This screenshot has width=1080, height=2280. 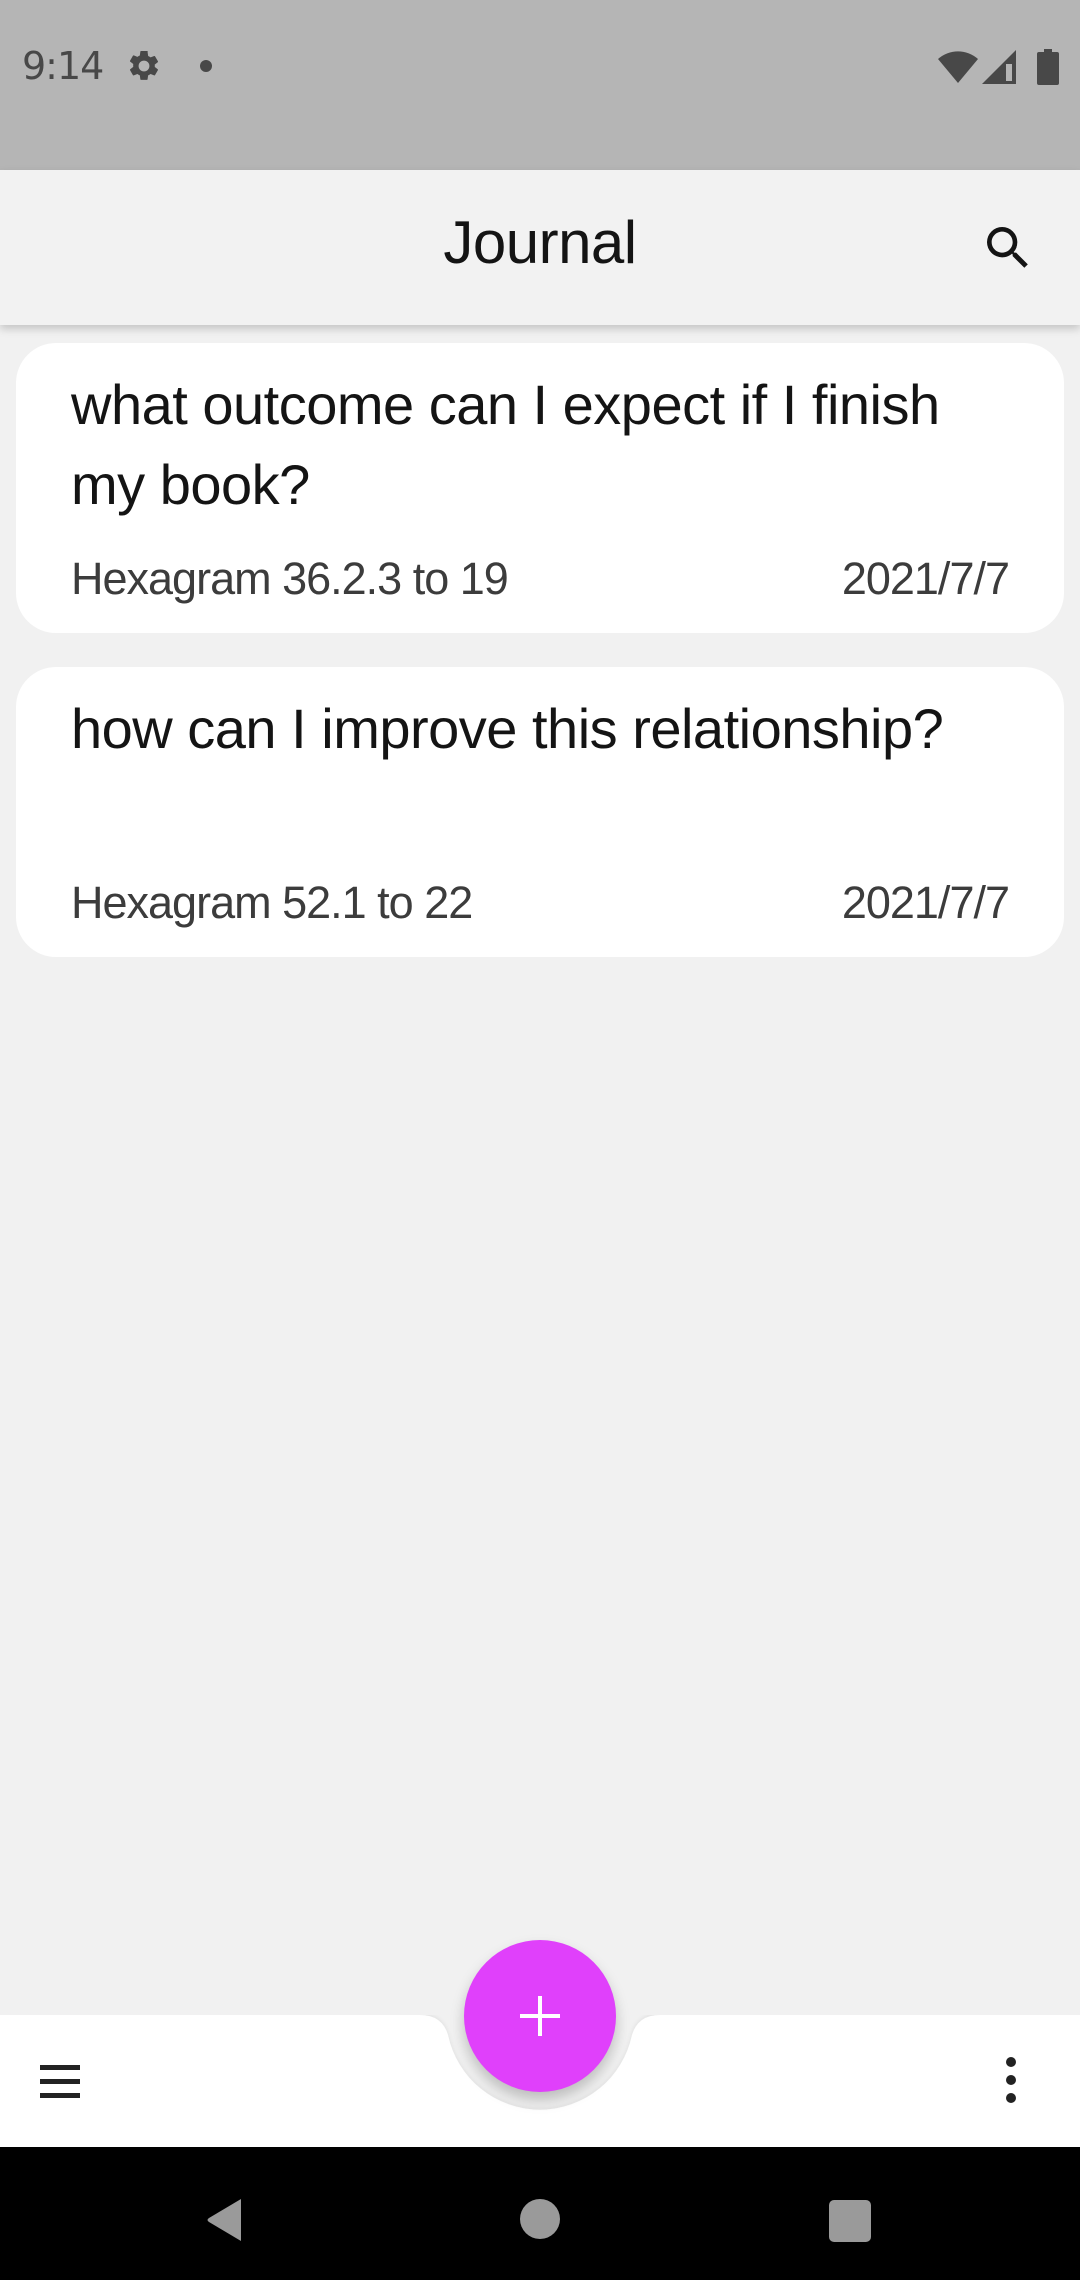 I want to click on notification-dot-icon, so click(x=206, y=66).